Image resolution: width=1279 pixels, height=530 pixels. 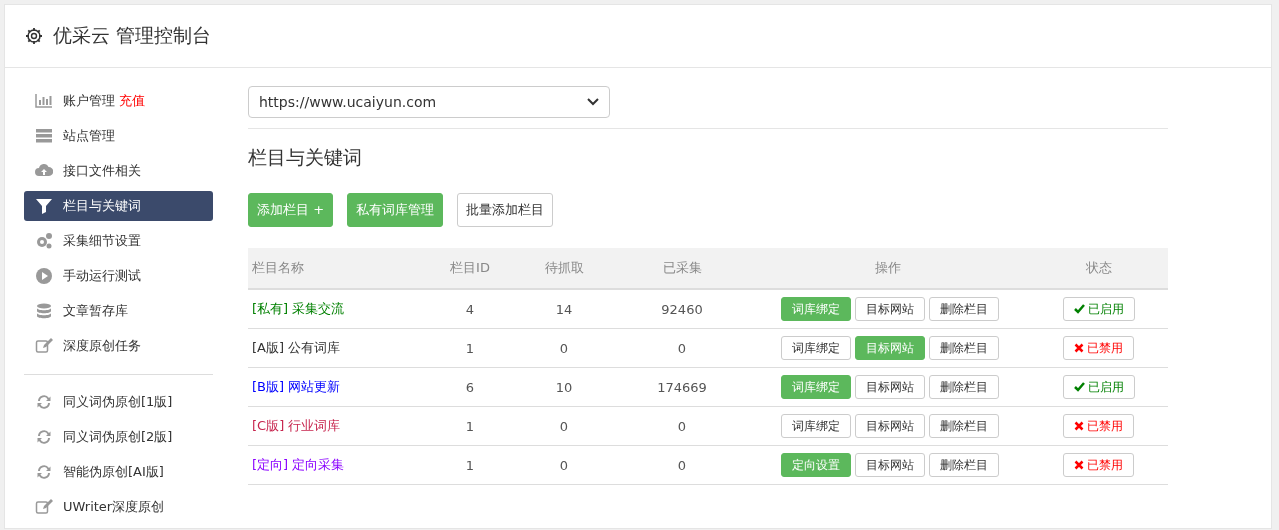 I want to click on play-icon, so click(x=44, y=276).